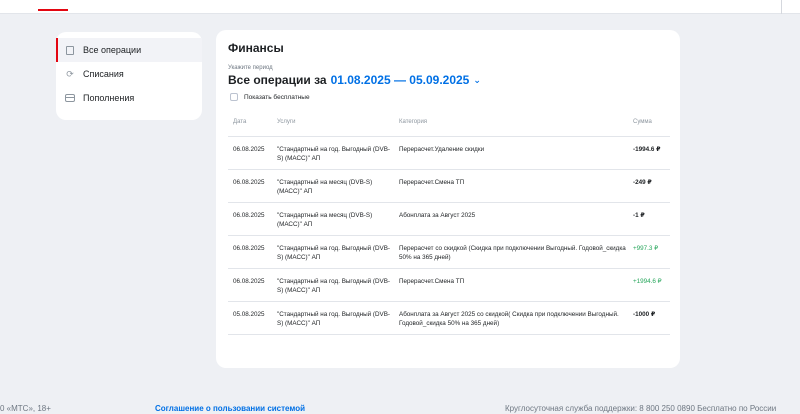  What do you see at coordinates (781, 7) in the screenshot?
I see `top-bar-divider` at bounding box center [781, 7].